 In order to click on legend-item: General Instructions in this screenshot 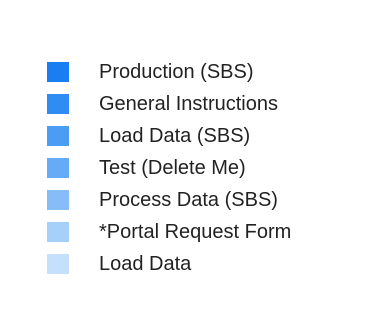, I will do `click(185, 105)`.